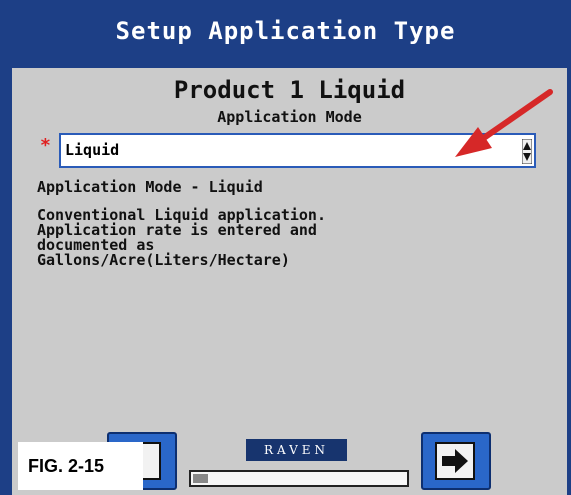  I want to click on next-arrow-glyph, so click(455, 461).